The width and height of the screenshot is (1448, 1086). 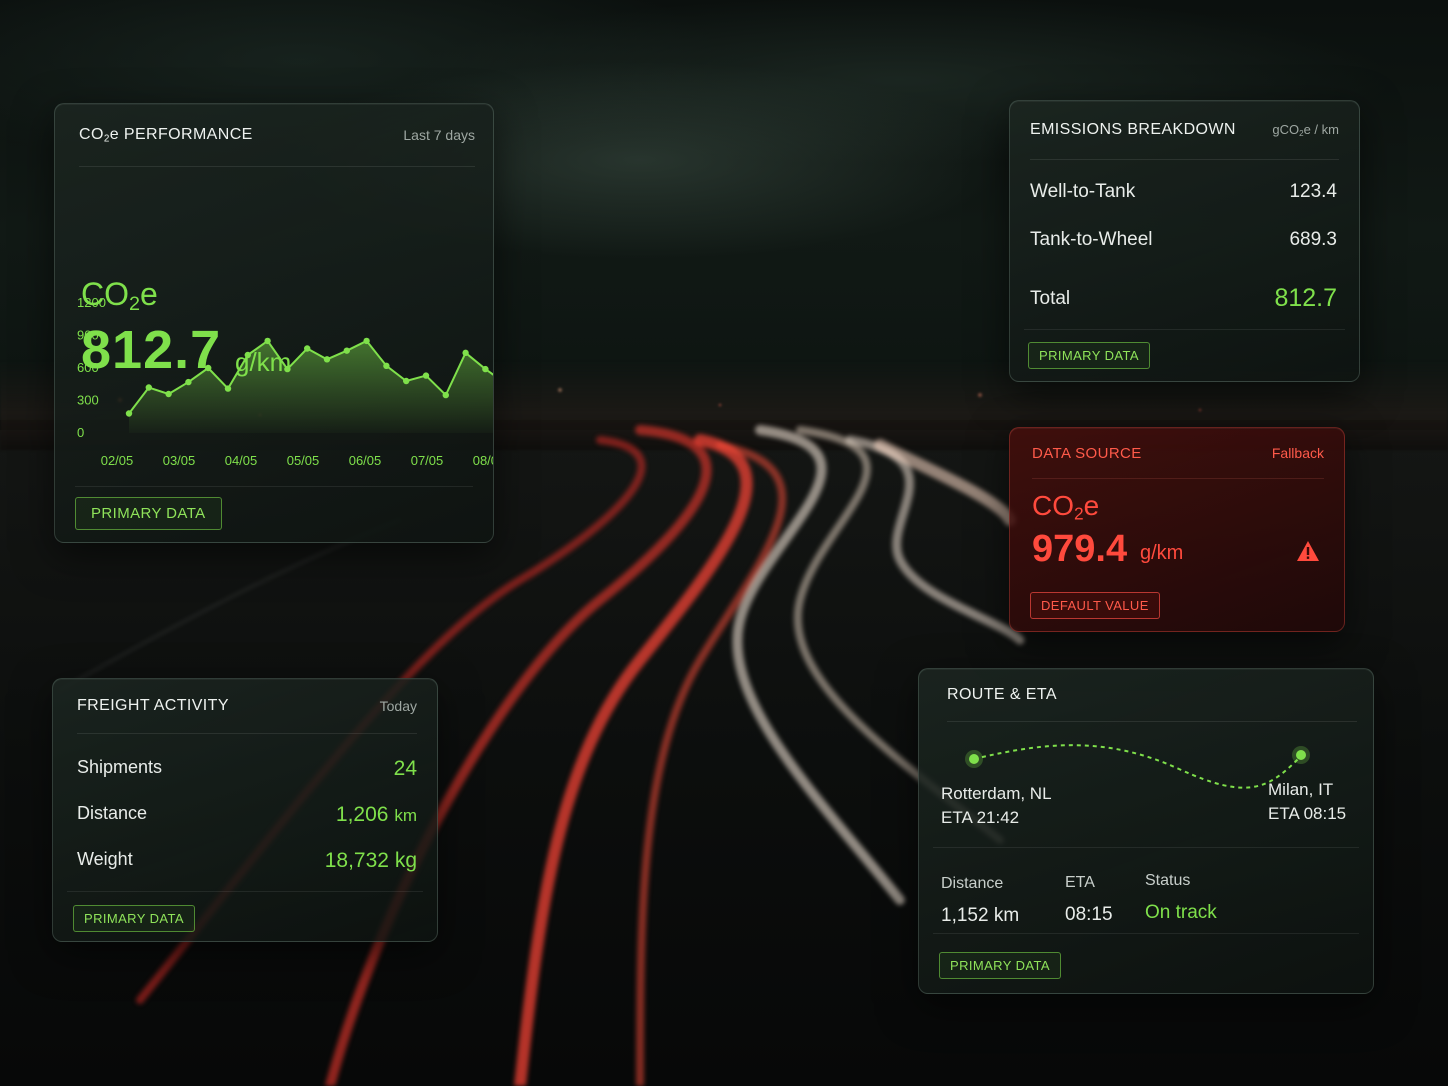 I want to click on y-tick-label: 600, so click(x=88, y=367).